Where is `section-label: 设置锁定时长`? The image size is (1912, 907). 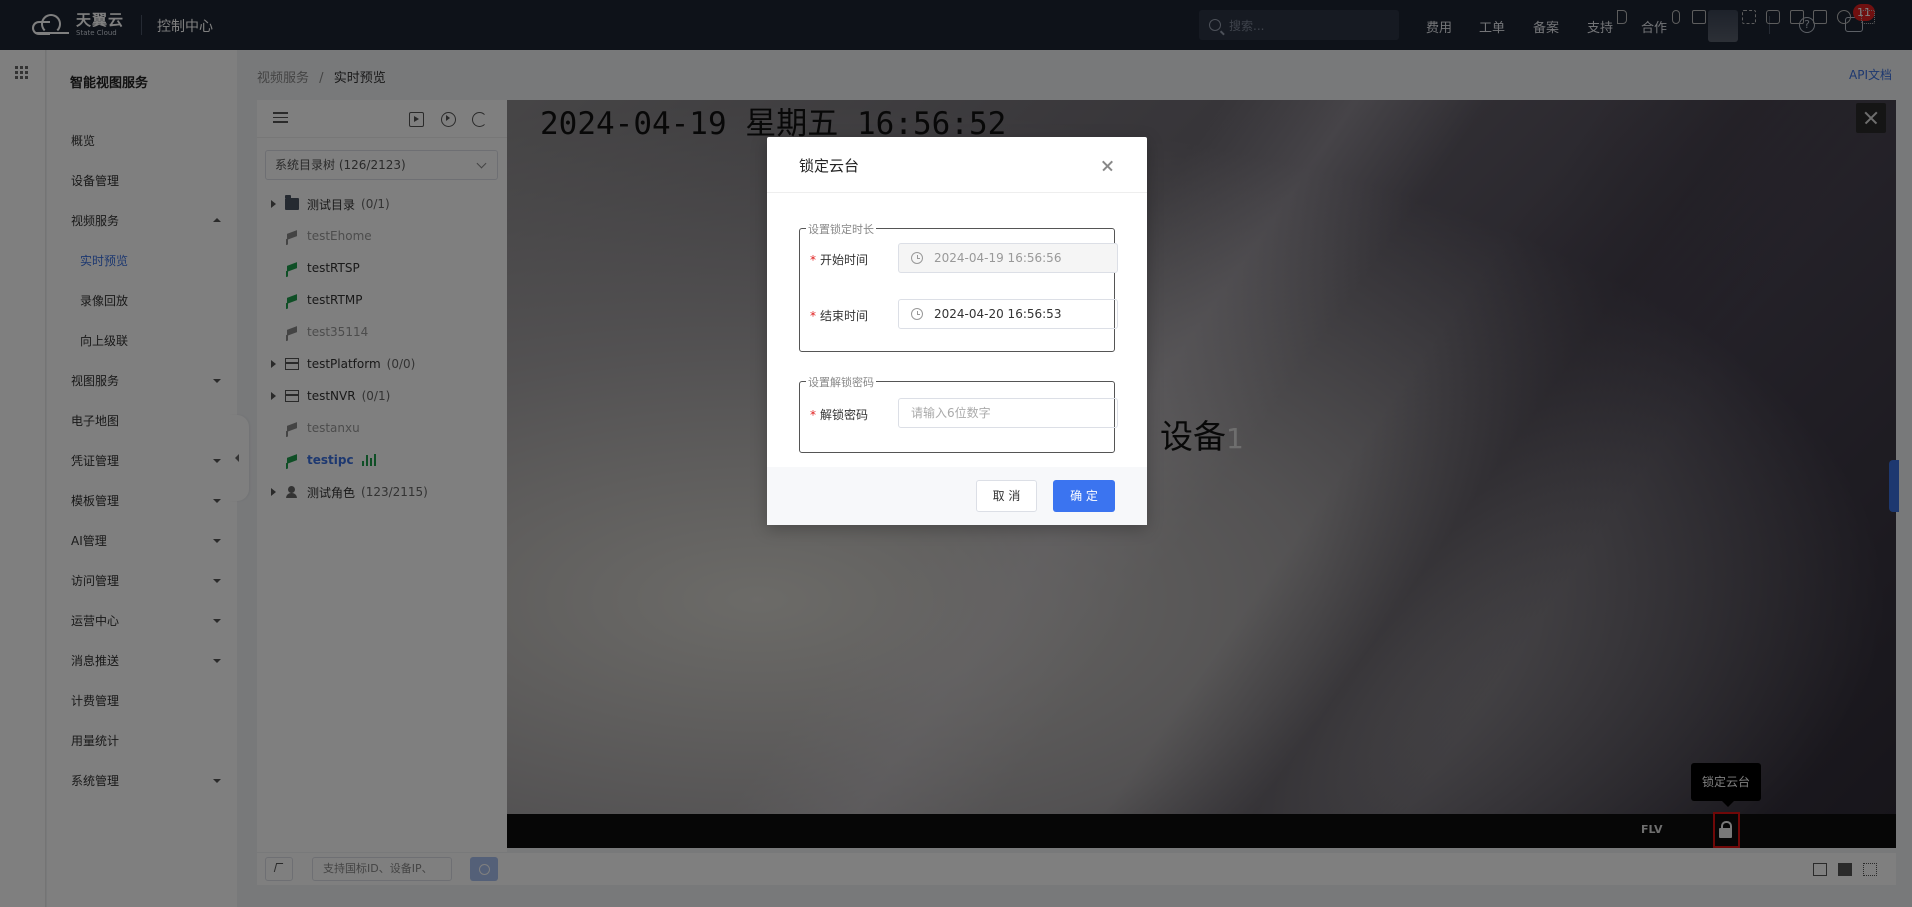 section-label: 设置锁定时长 is located at coordinates (841, 229).